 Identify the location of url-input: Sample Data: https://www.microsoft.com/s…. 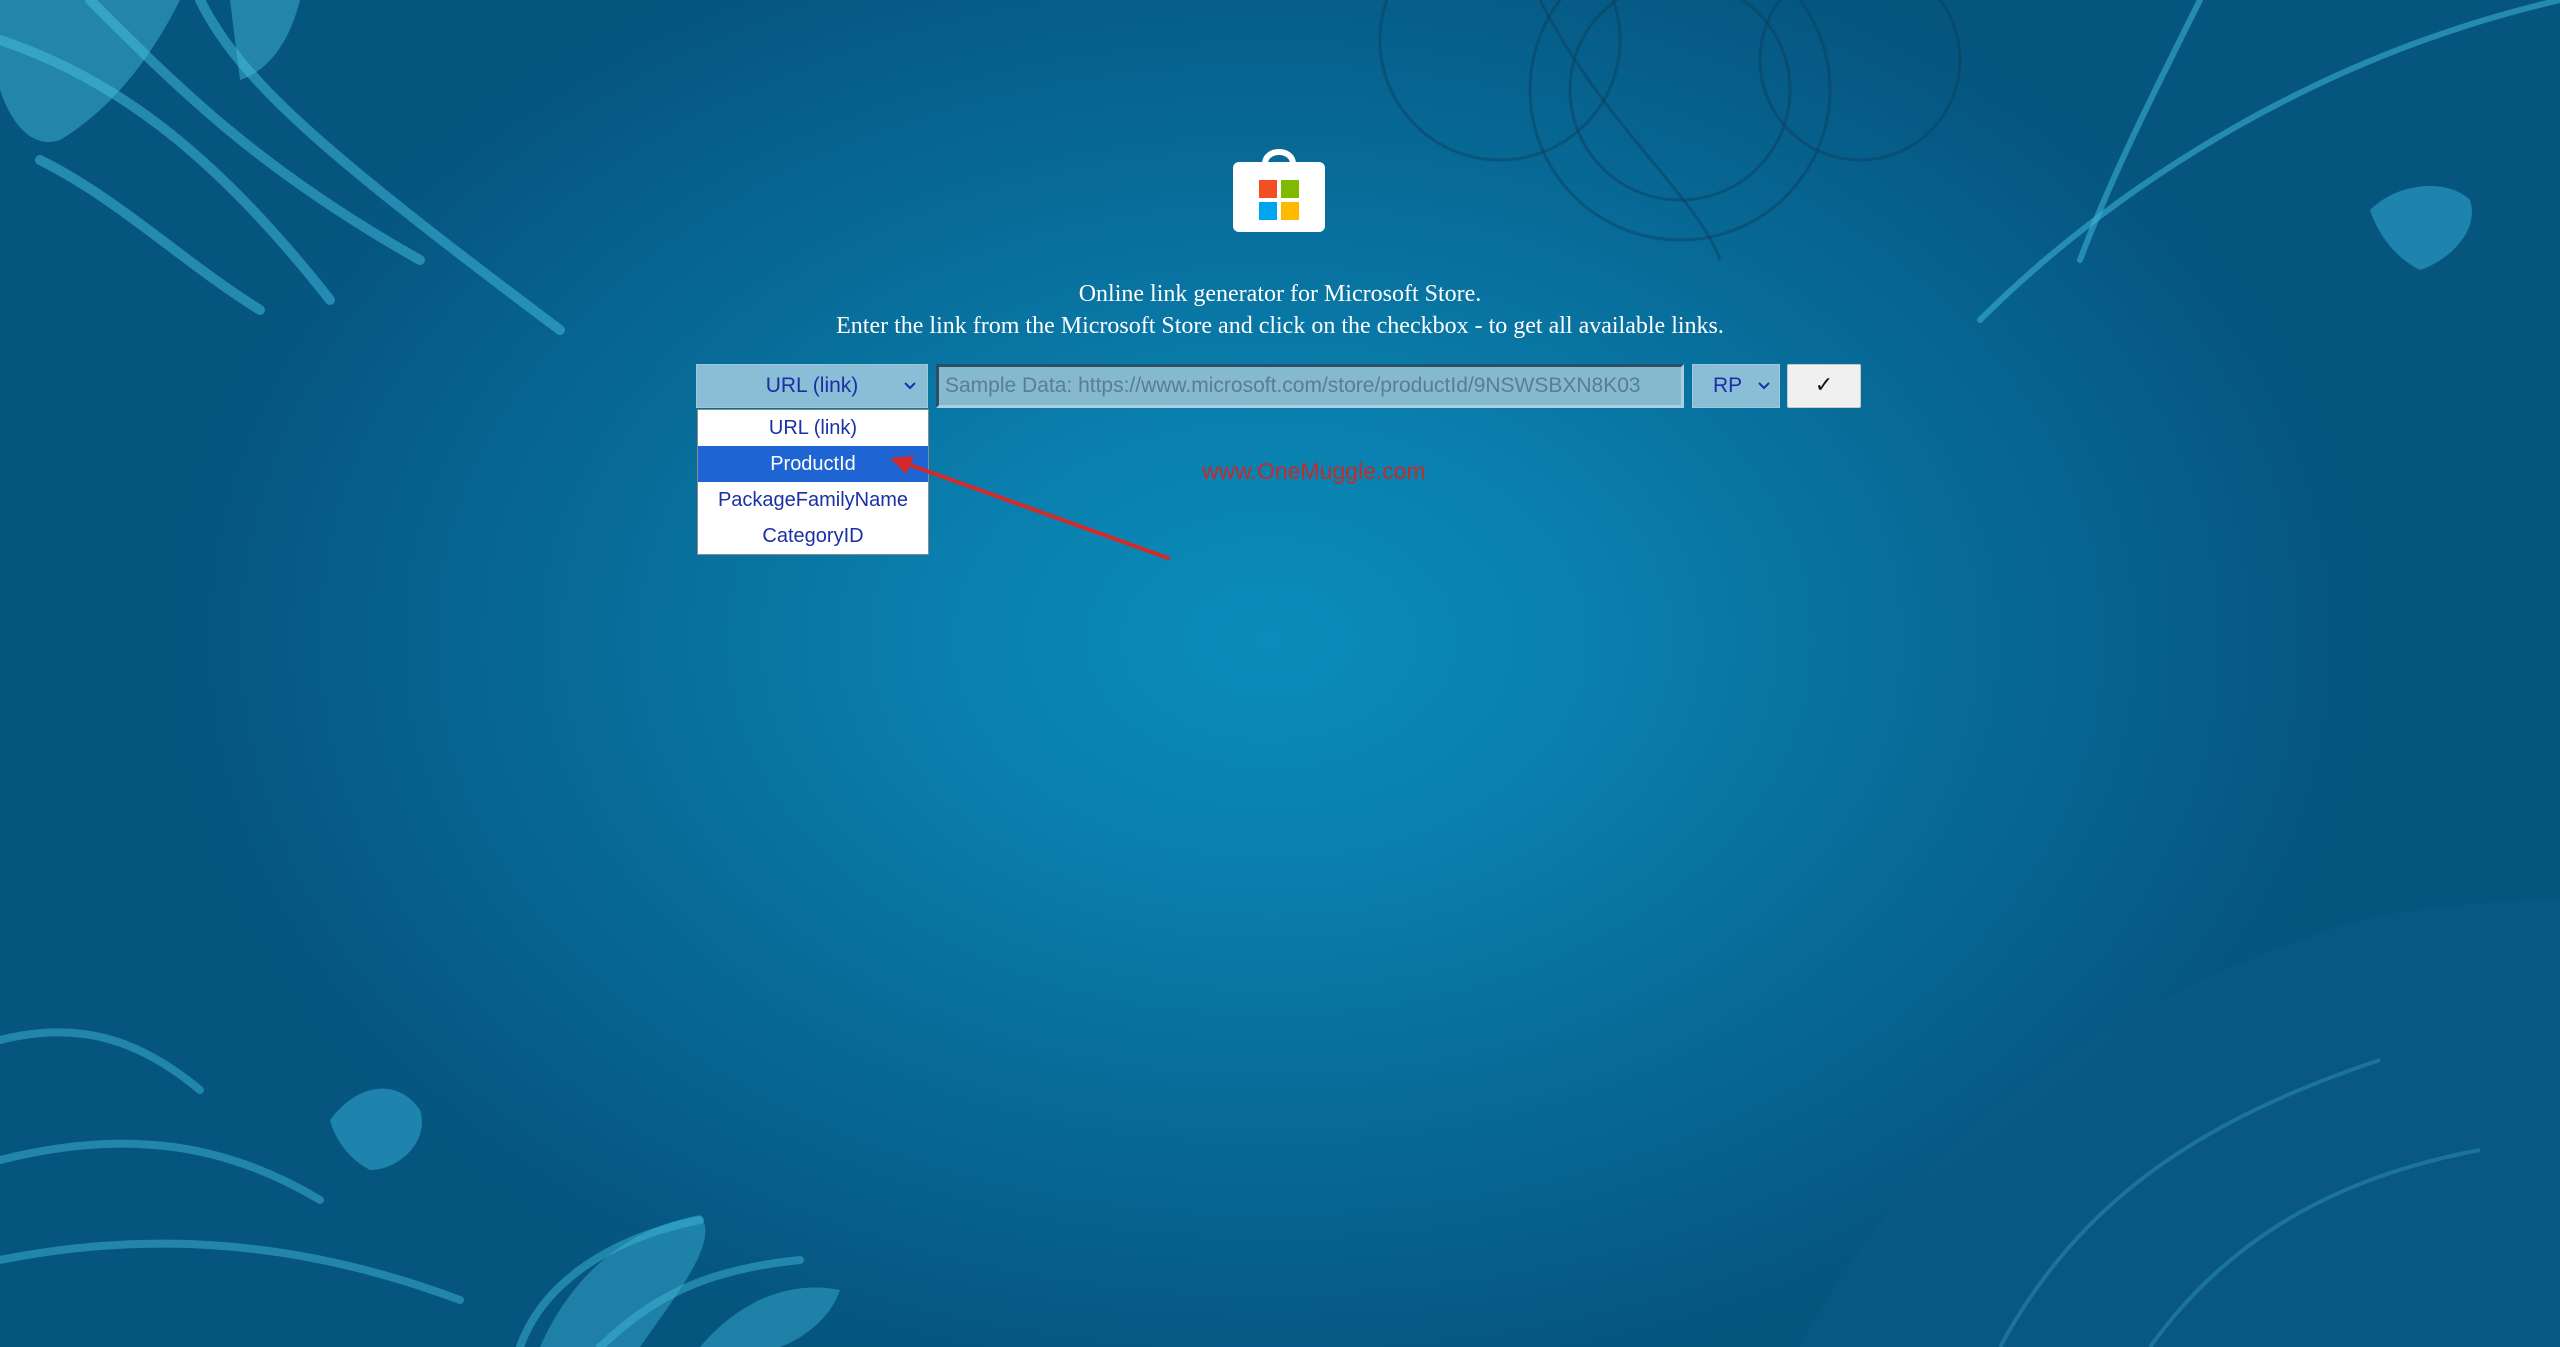
(1310, 386).